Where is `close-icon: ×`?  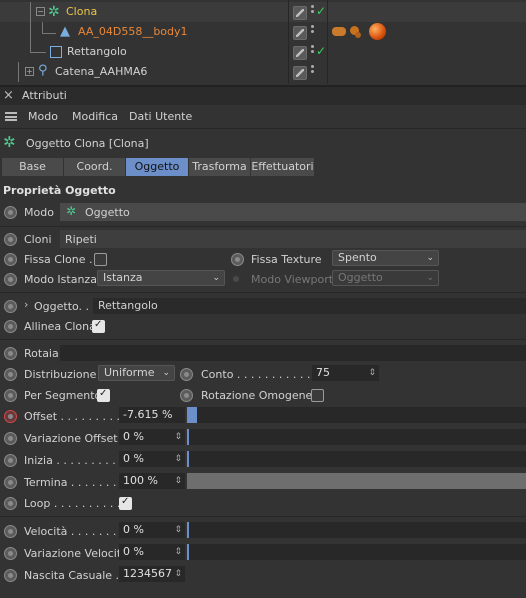
close-icon: × is located at coordinates (8, 95).